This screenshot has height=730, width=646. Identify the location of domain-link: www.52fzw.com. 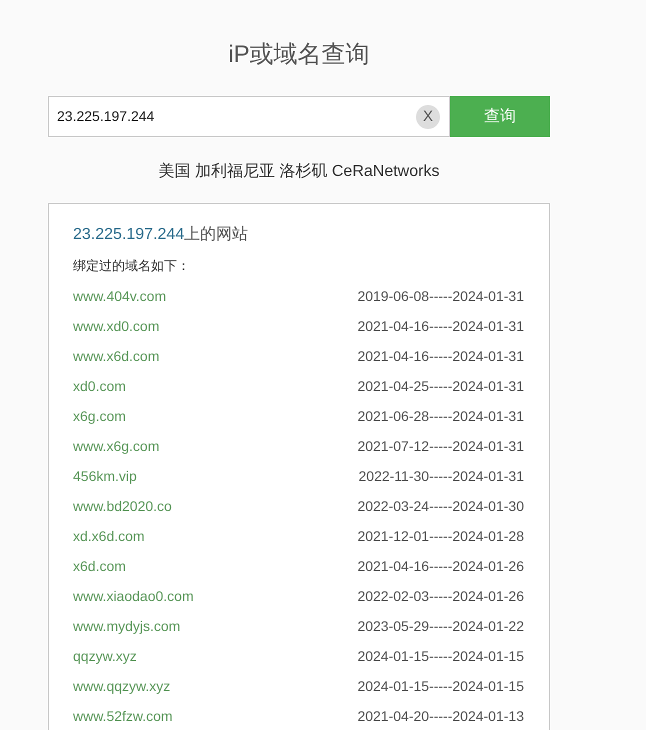
(123, 716).